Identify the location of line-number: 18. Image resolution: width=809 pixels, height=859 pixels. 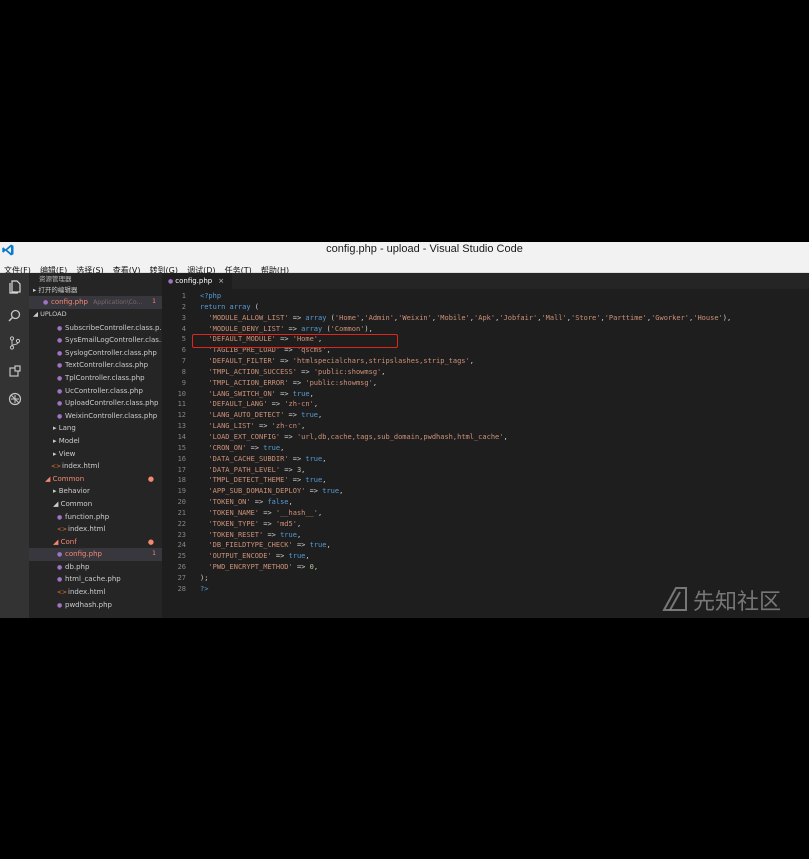
(181, 480).